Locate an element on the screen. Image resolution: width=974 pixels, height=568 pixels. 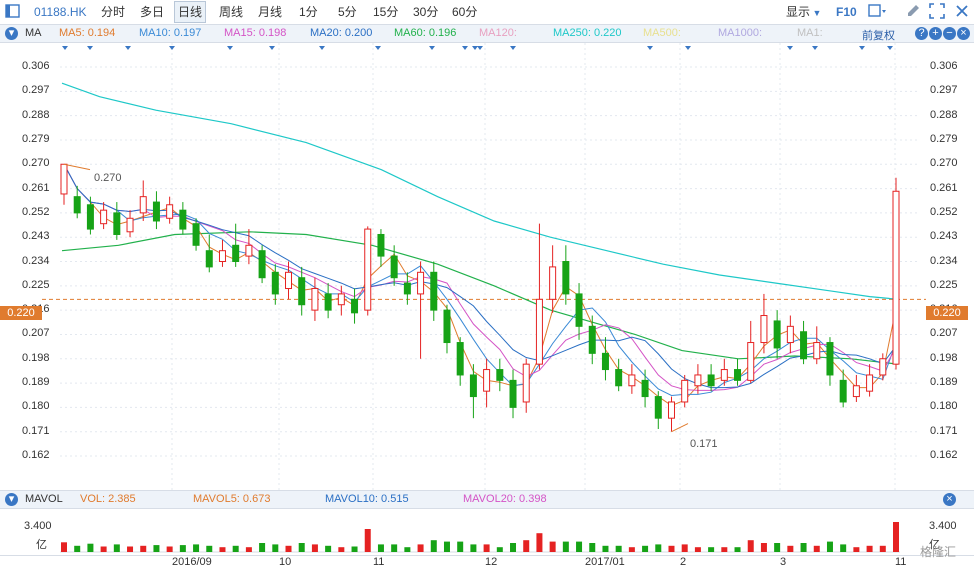
tab-yuexian: 月线 is located at coordinates (270, 12).